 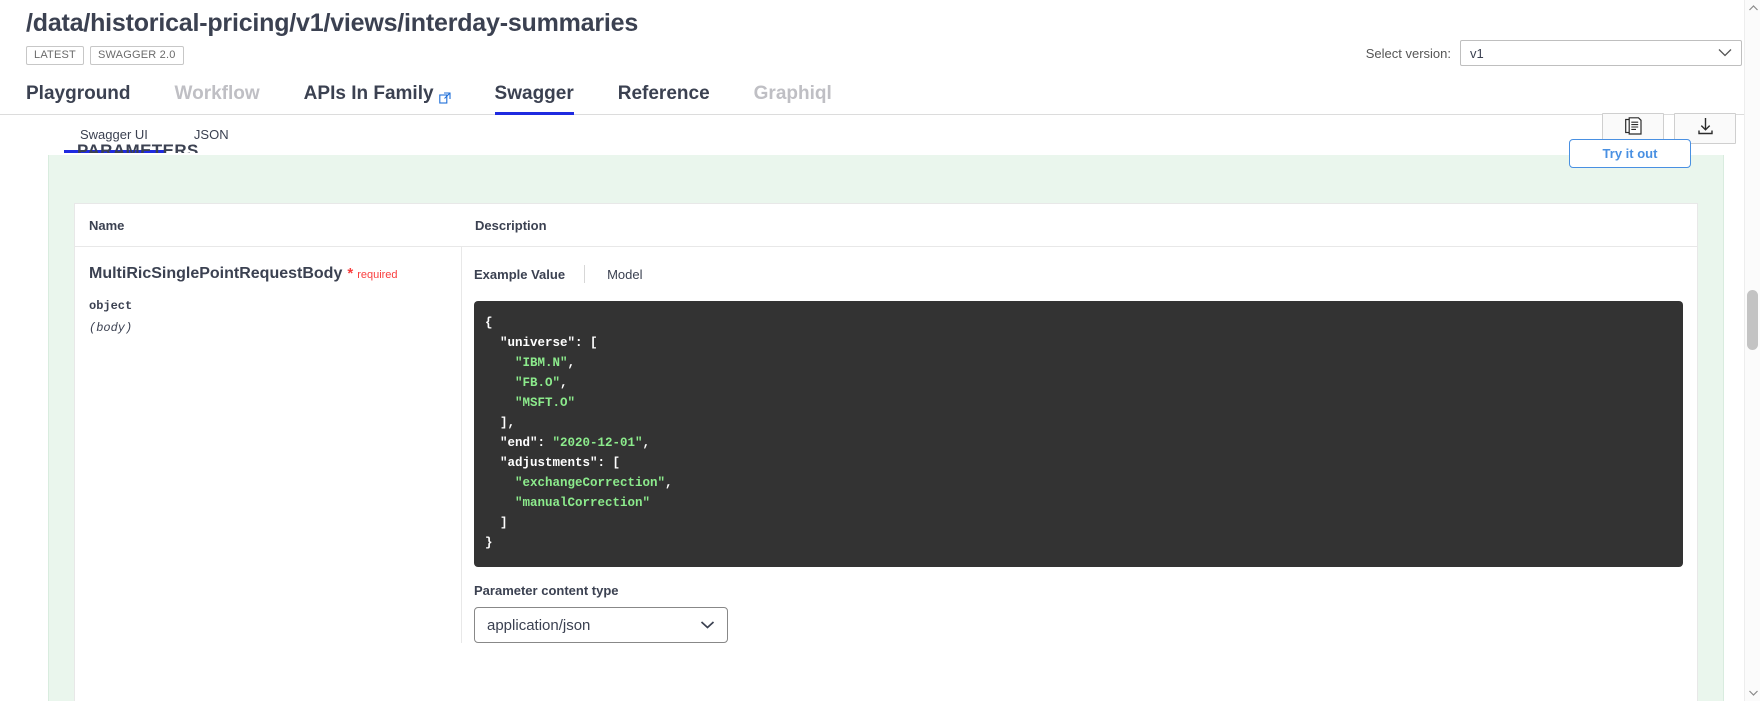 What do you see at coordinates (663, 93) in the screenshot?
I see `tab-reference-label: Reference` at bounding box center [663, 93].